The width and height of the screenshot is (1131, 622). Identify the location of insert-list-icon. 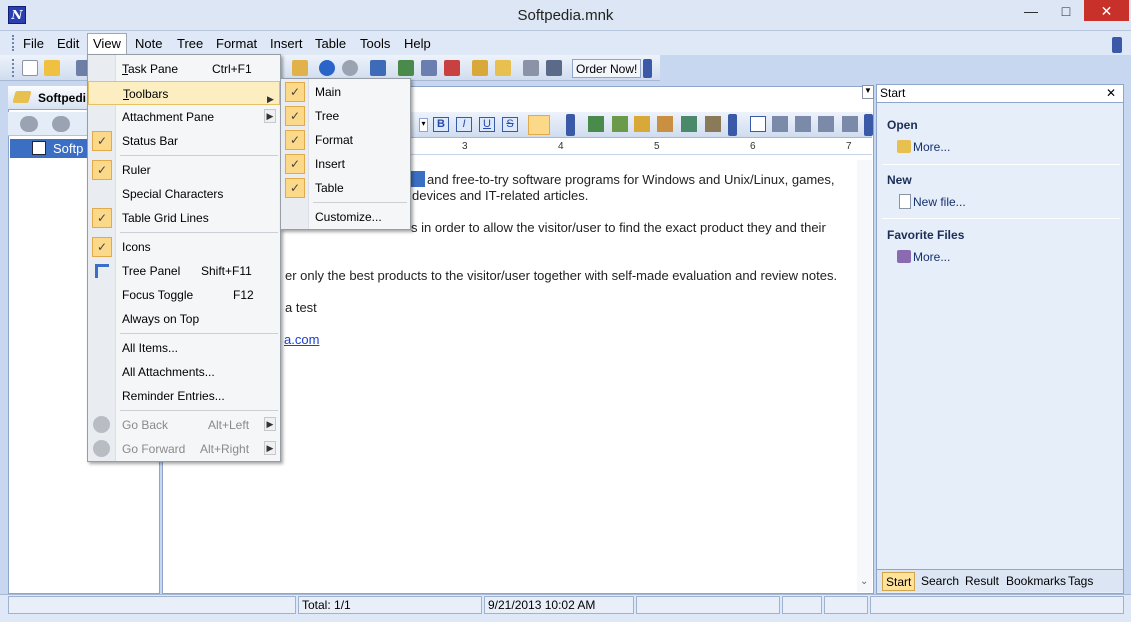
(689, 124).